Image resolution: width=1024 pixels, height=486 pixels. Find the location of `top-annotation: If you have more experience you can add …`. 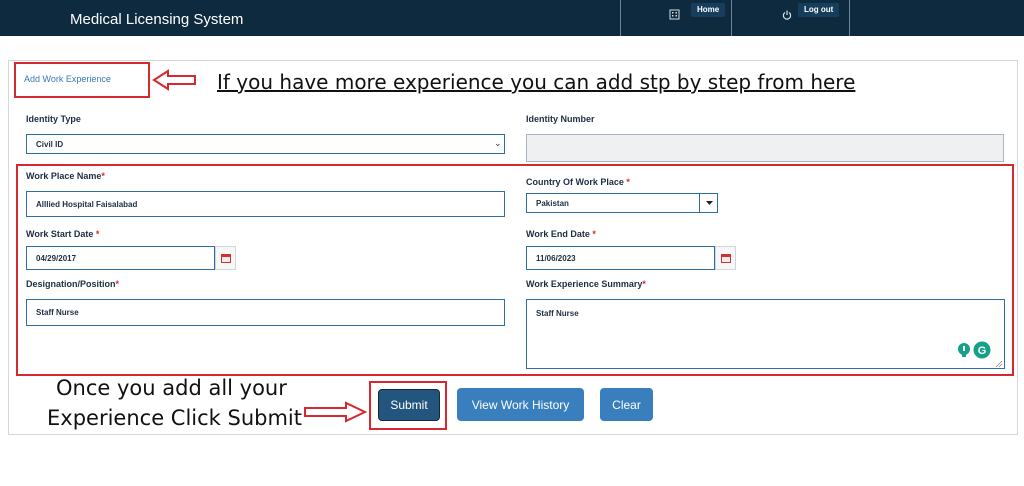

top-annotation: If you have more experience you can add … is located at coordinates (536, 82).